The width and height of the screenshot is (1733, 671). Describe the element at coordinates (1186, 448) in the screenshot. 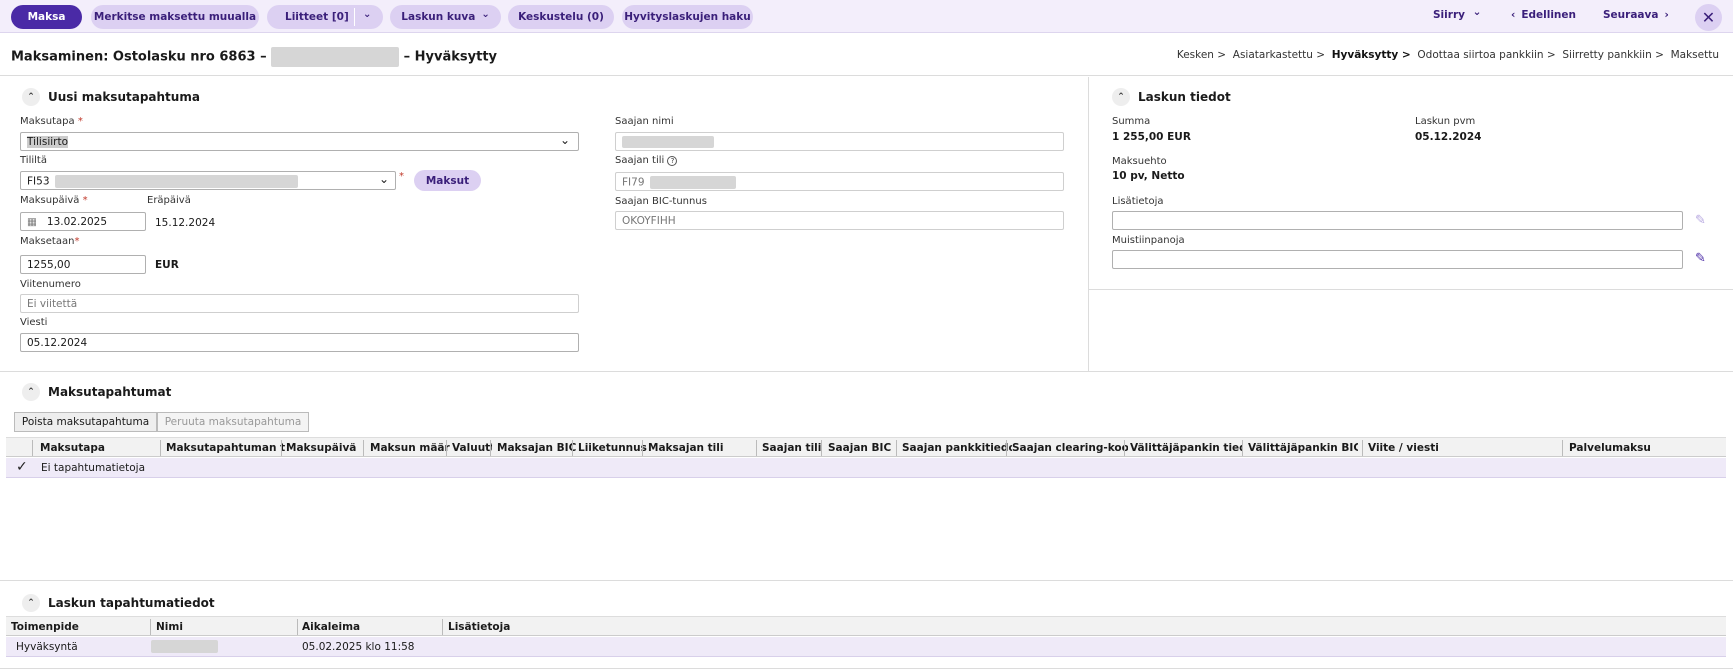

I see `column-header: Välittäjäpankin tiedot` at that location.